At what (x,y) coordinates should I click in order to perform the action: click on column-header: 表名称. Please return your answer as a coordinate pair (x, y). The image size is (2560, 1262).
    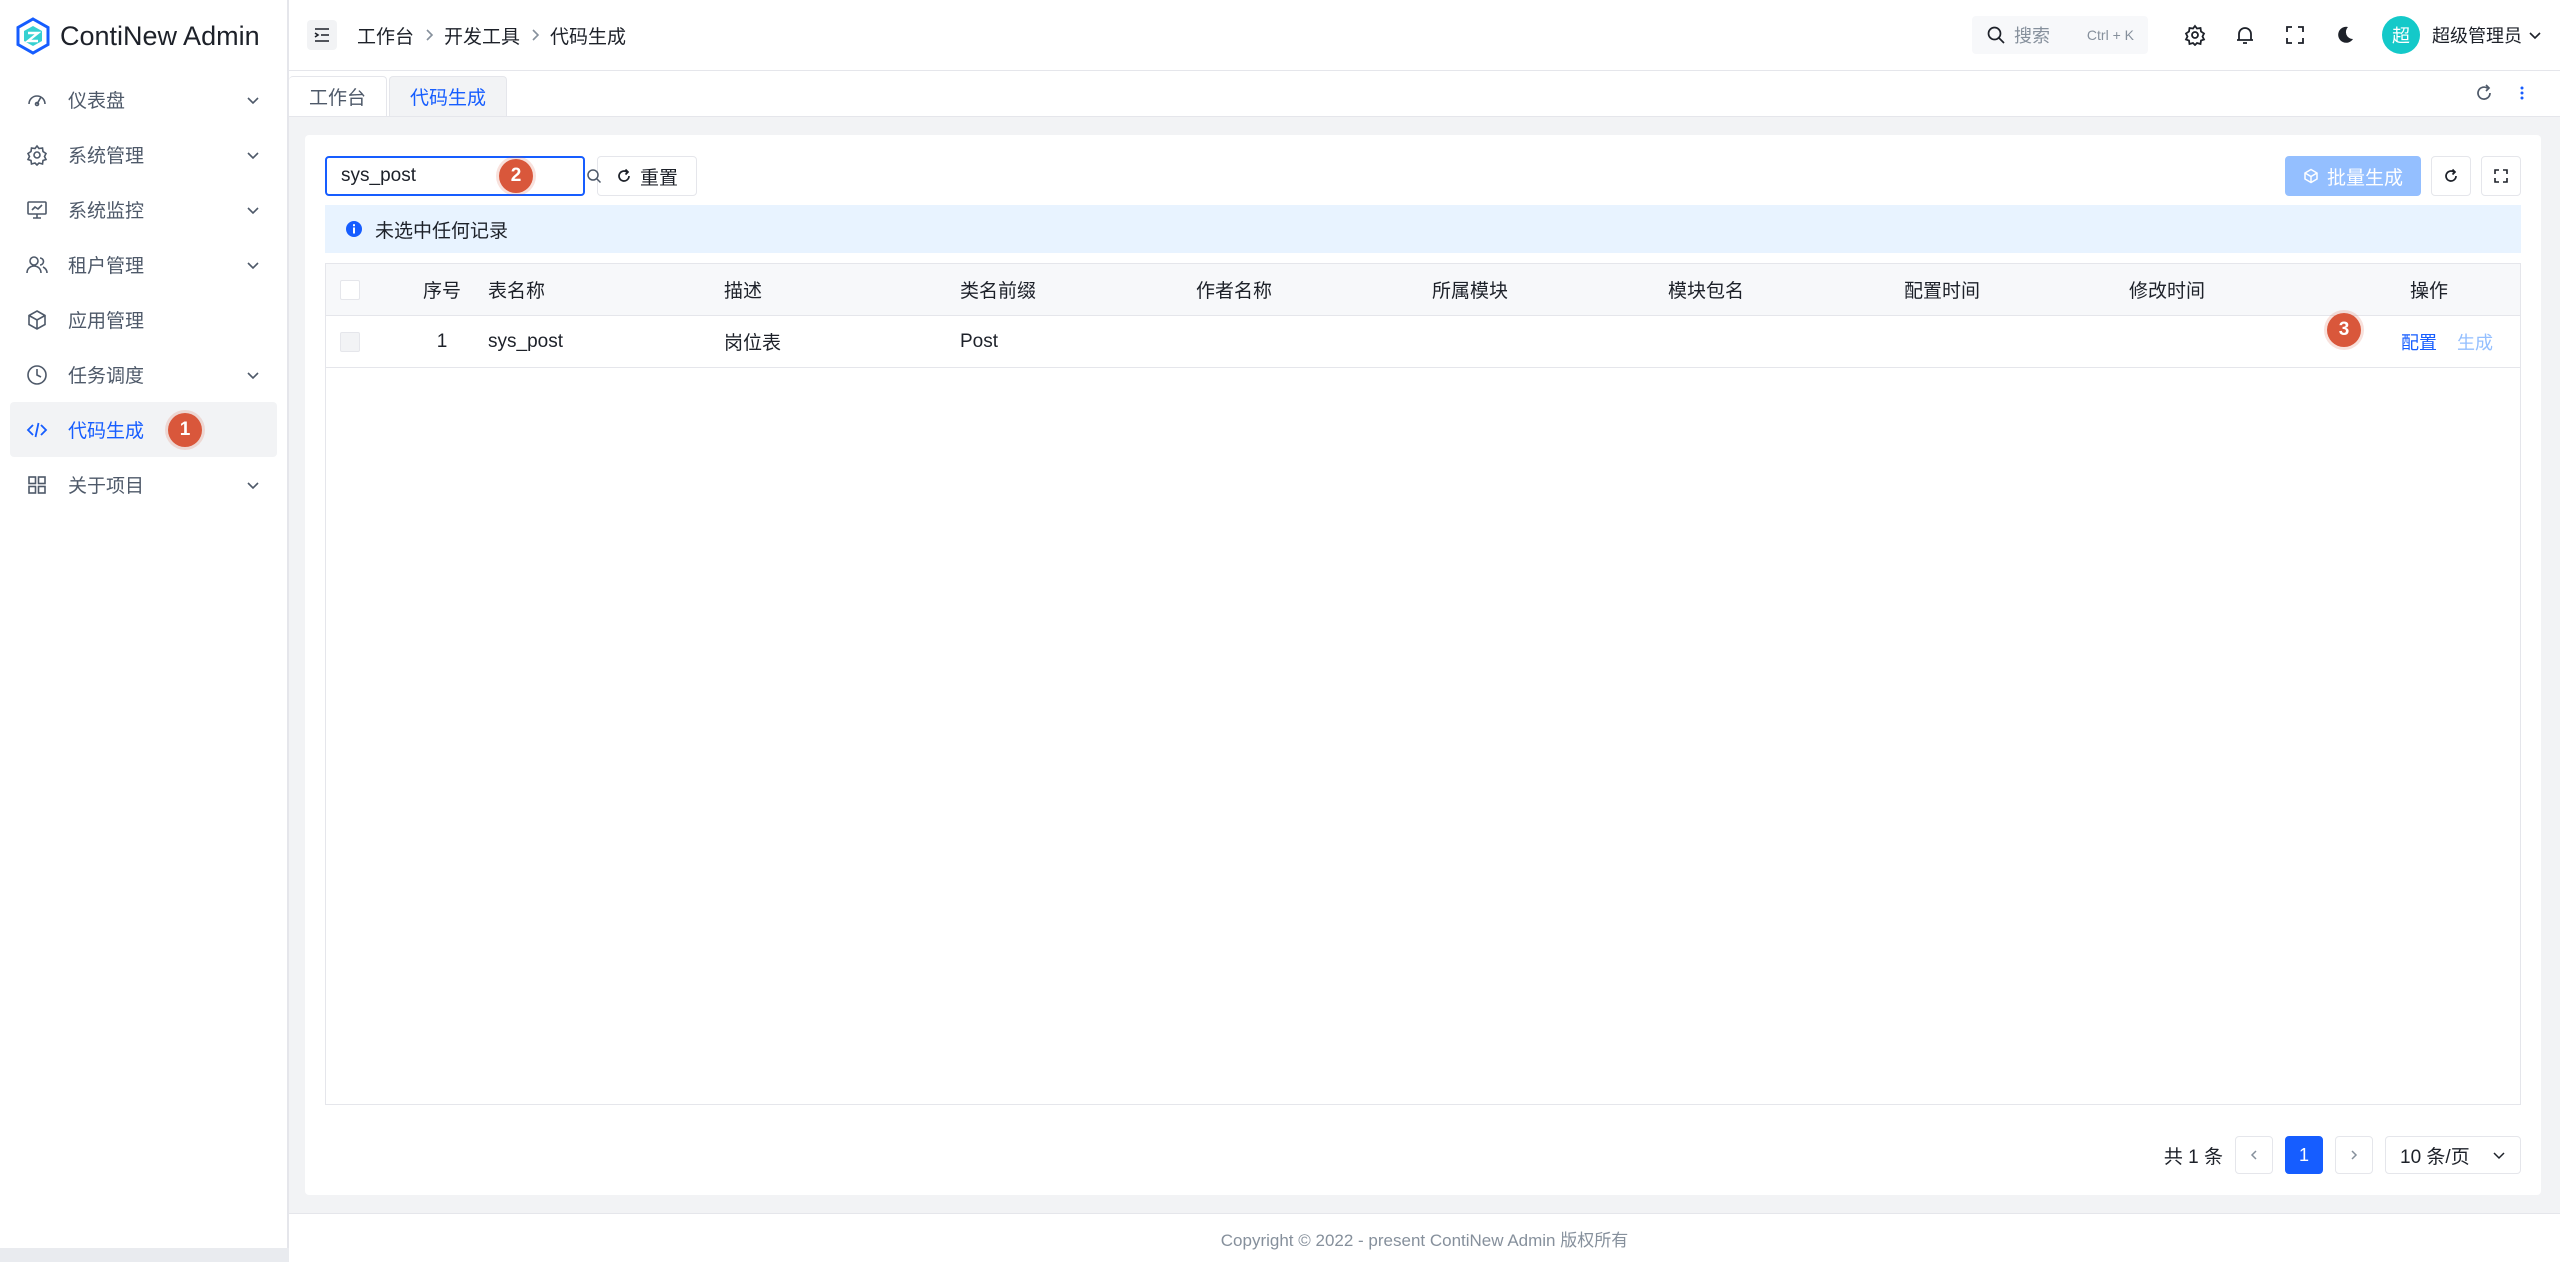
    Looking at the image, I should click on (517, 291).